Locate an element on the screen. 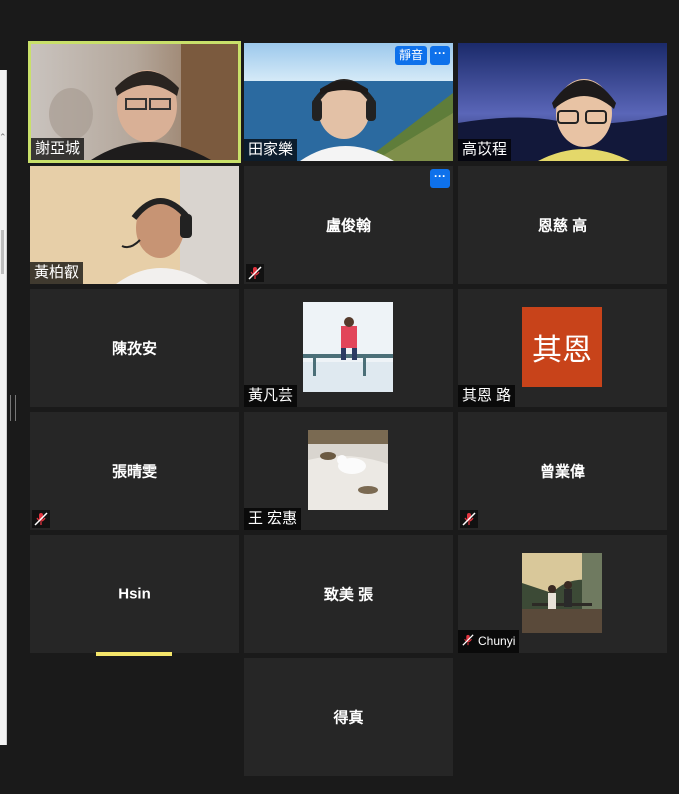 Image resolution: width=679 pixels, height=794 pixels. video-tile-13: 致美 張 is located at coordinates (348, 594).